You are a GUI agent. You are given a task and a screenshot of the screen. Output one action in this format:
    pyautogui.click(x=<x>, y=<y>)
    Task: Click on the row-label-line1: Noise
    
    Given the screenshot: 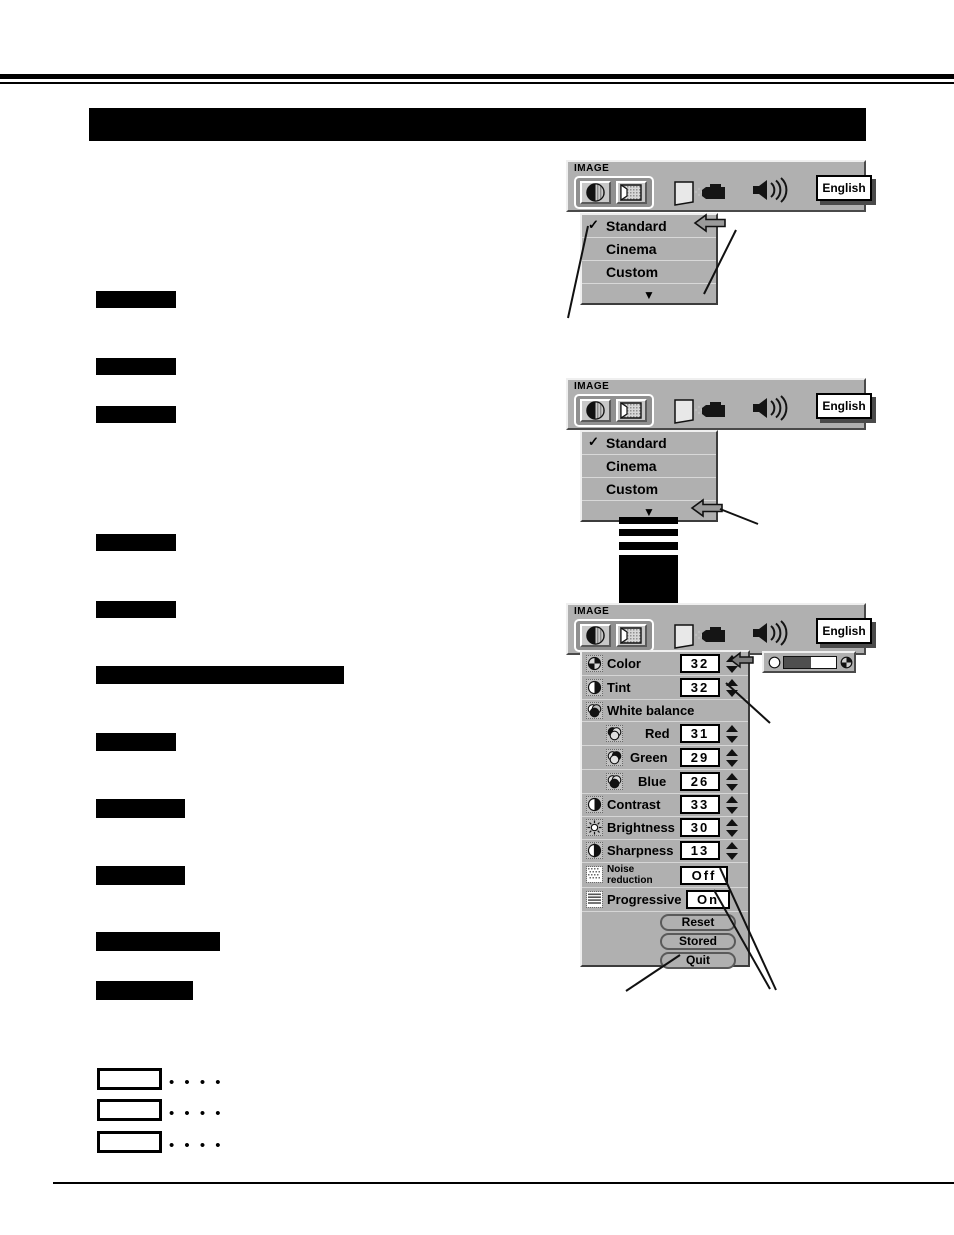 What is the action you would take?
    pyautogui.click(x=621, y=869)
    